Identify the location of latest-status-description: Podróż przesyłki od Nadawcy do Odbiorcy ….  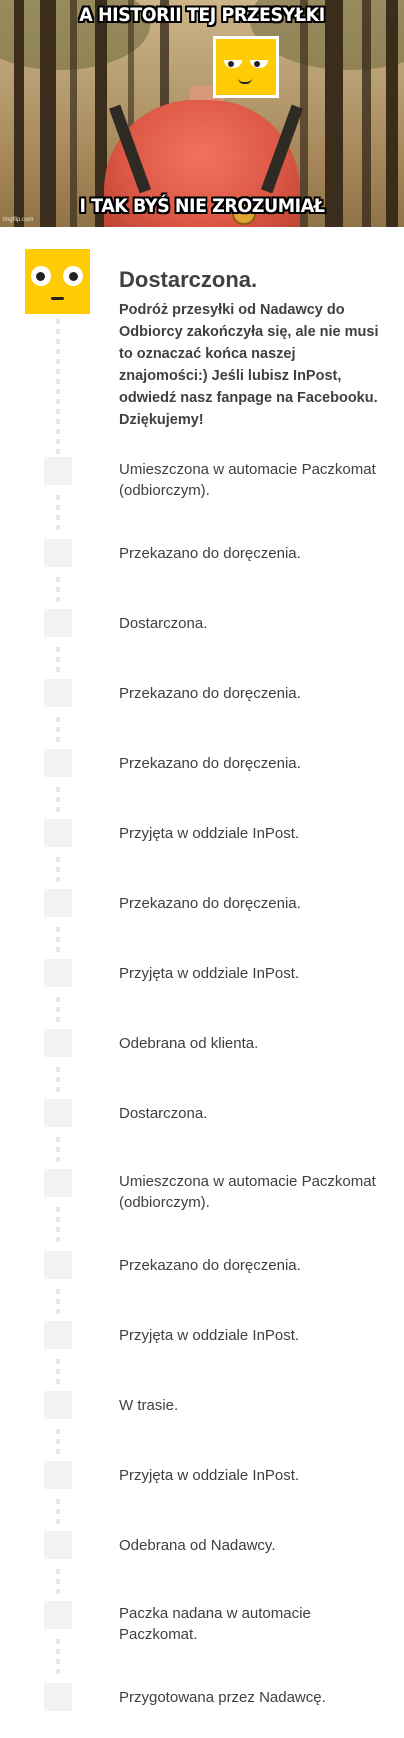
(249, 365).